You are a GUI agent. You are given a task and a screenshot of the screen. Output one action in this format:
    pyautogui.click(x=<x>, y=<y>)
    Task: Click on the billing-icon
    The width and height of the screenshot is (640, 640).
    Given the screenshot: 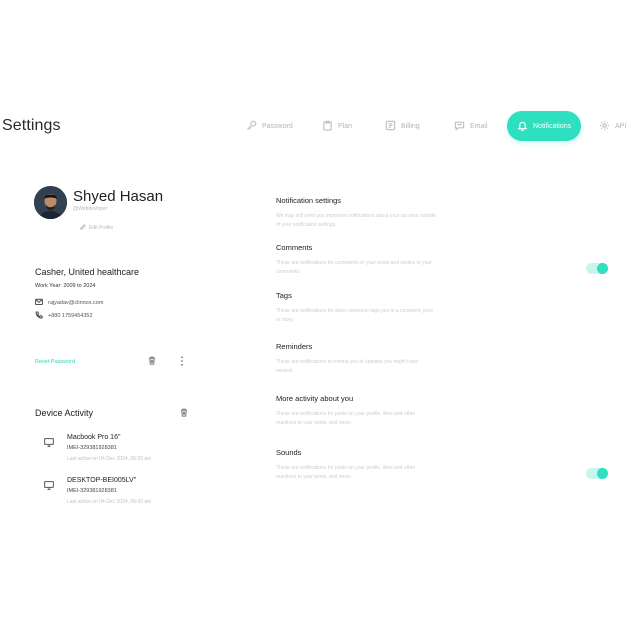 What is the action you would take?
    pyautogui.click(x=390, y=126)
    